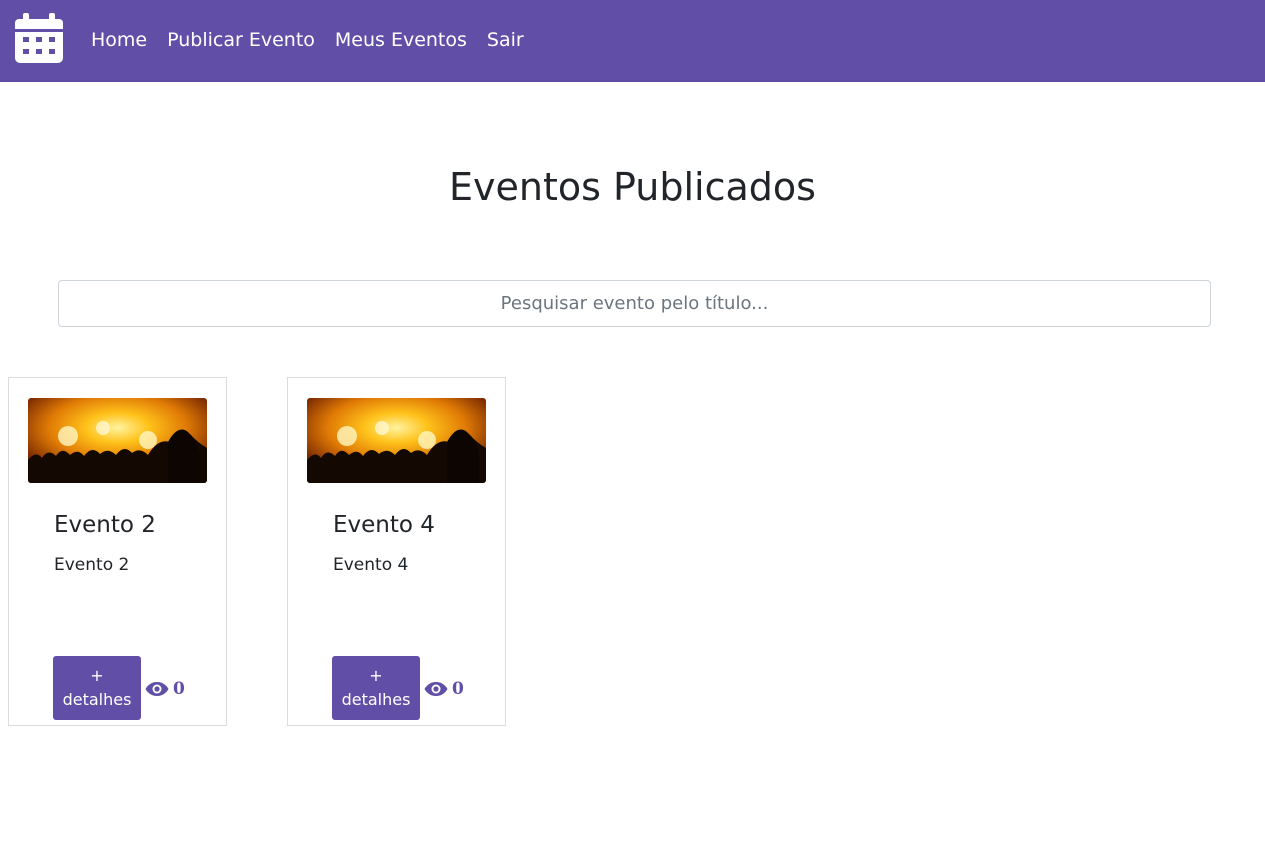  What do you see at coordinates (241, 40) in the screenshot?
I see `nav-link-publicar-evento: Publicar Evento` at bounding box center [241, 40].